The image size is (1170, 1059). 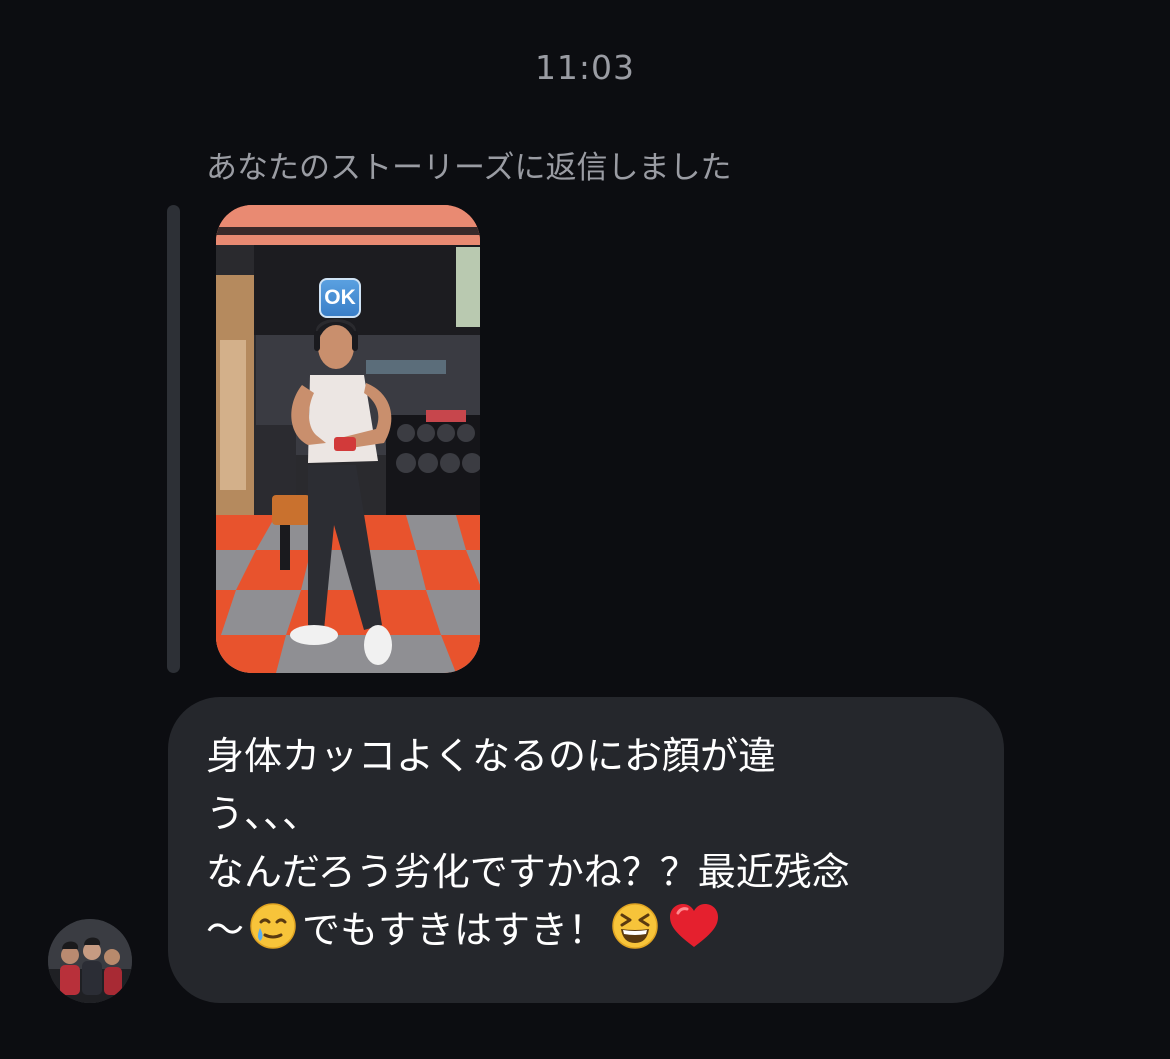 I want to click on story-photo, so click(x=348, y=439).